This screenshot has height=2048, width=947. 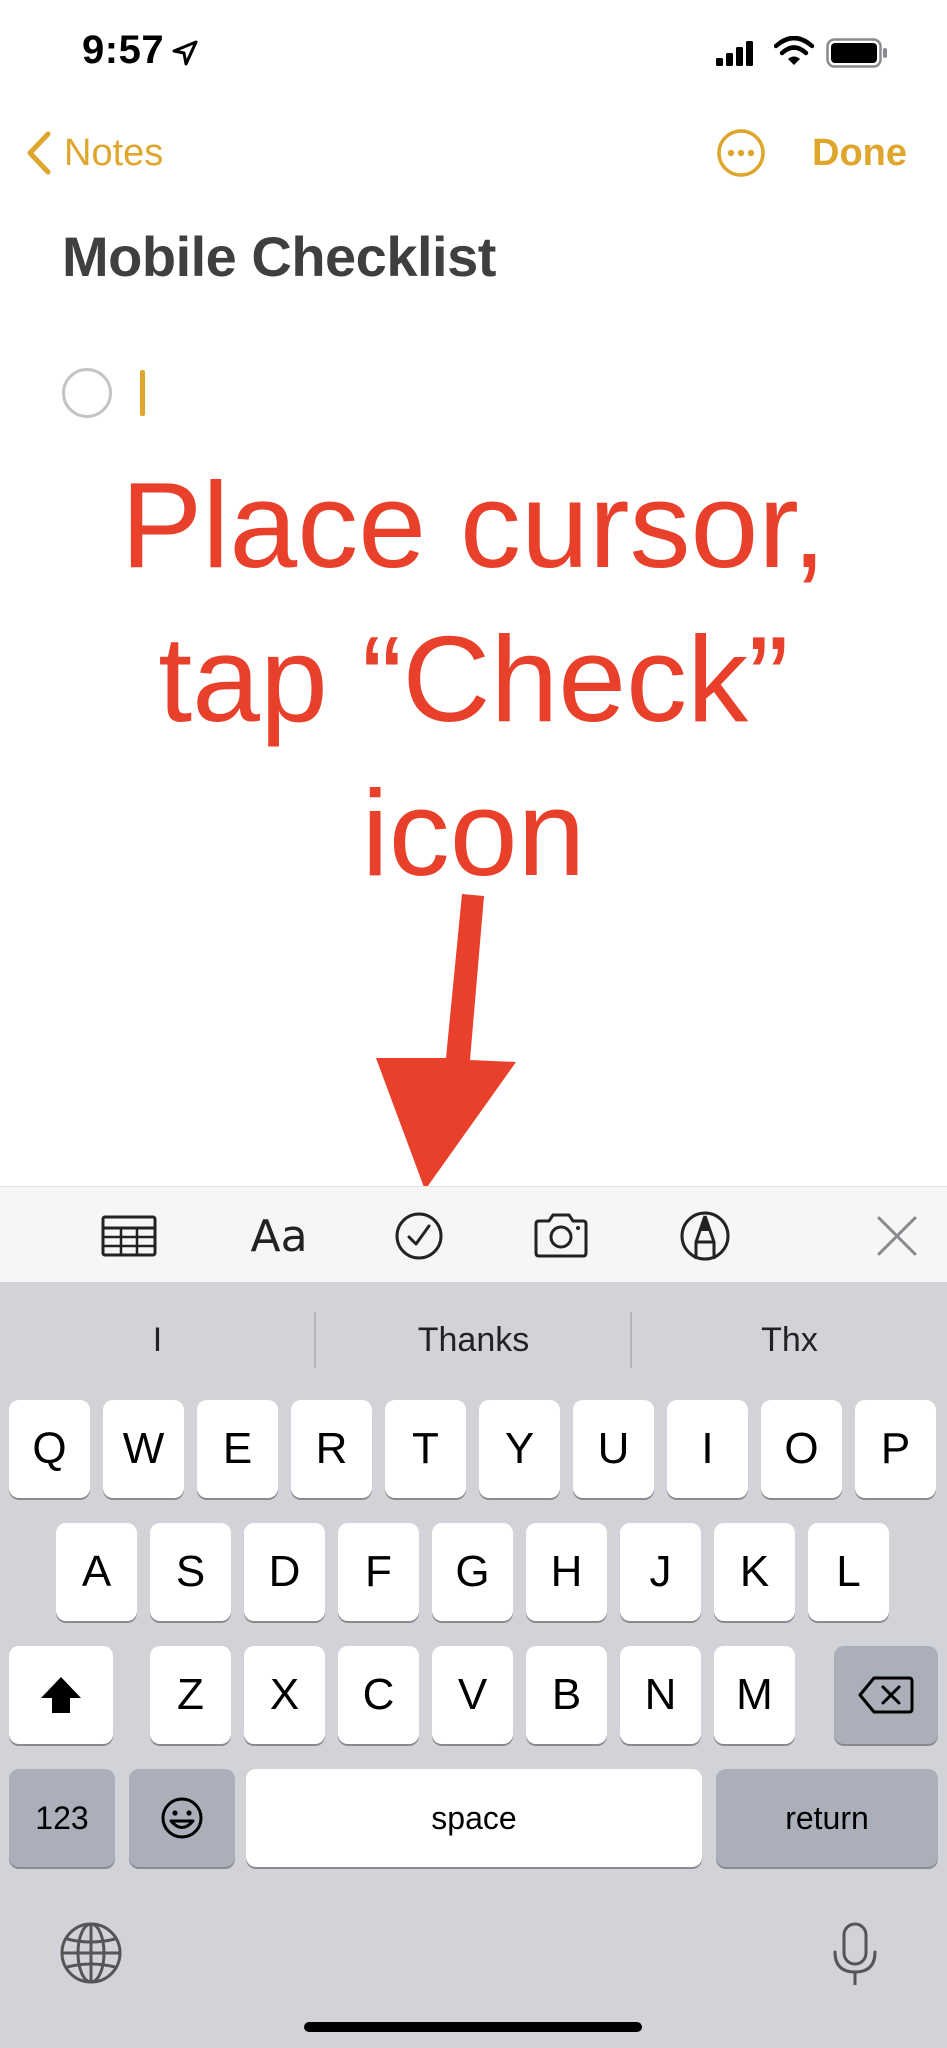 I want to click on key-v: V, so click(x=472, y=1695).